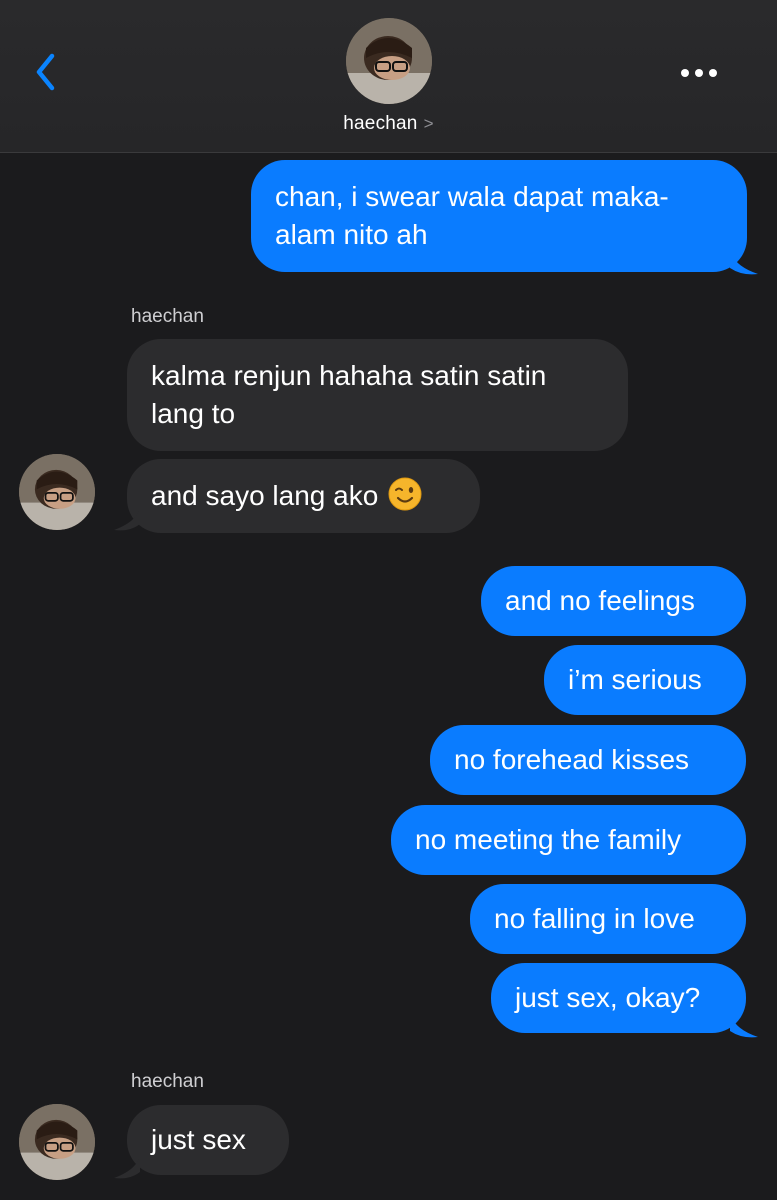 Image resolution: width=777 pixels, height=1200 pixels. I want to click on chevron-right-icon: >, so click(428, 123).